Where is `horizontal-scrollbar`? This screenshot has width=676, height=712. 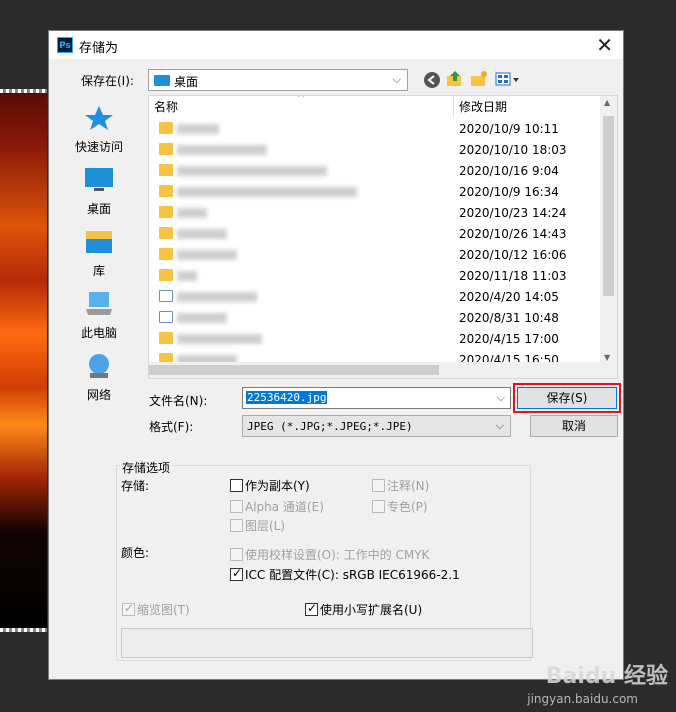 horizontal-scrollbar is located at coordinates (375, 370).